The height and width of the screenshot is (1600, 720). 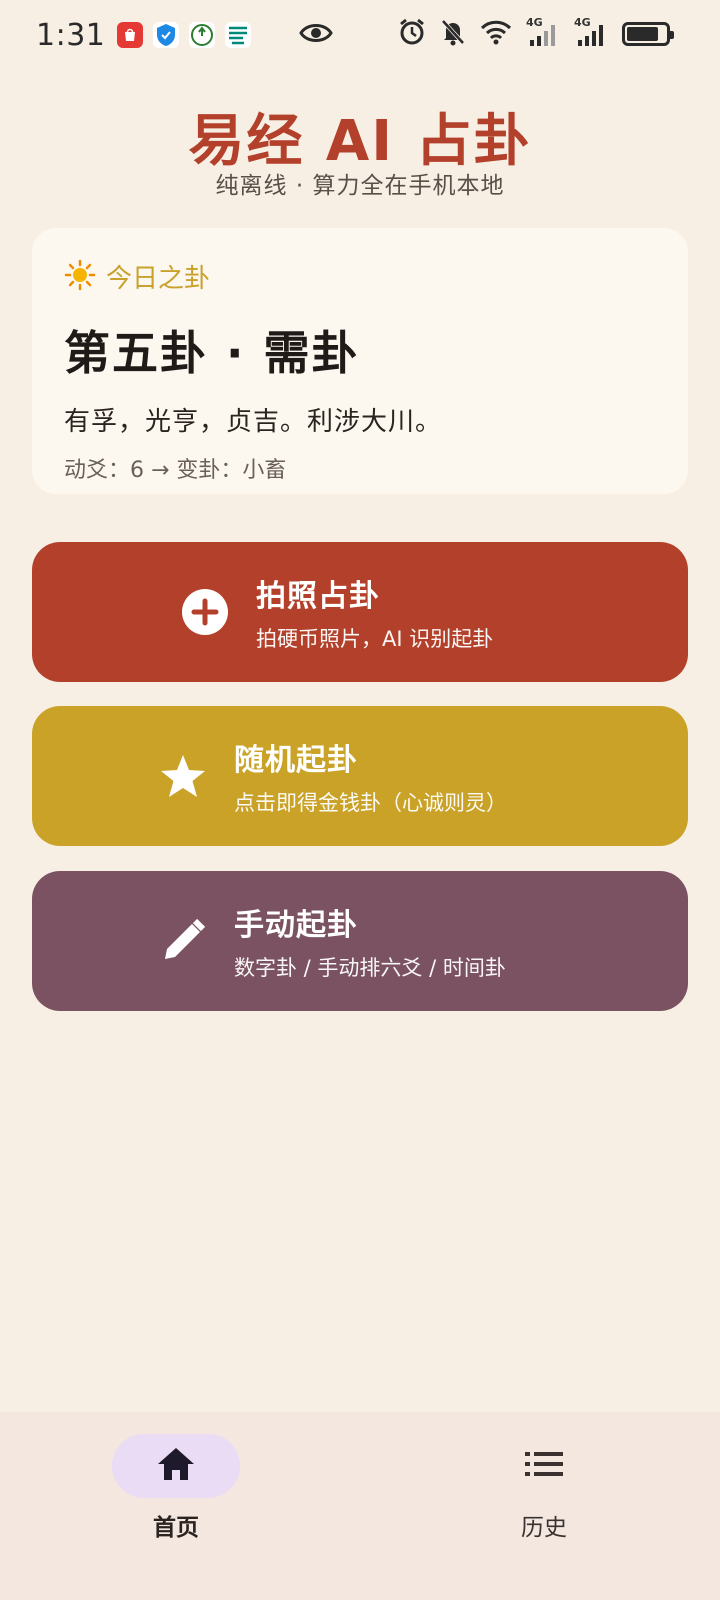 I want to click on photo-divination-button: 拍照占卦 拍硬币照片，AI 识别起卦, so click(x=360, y=612).